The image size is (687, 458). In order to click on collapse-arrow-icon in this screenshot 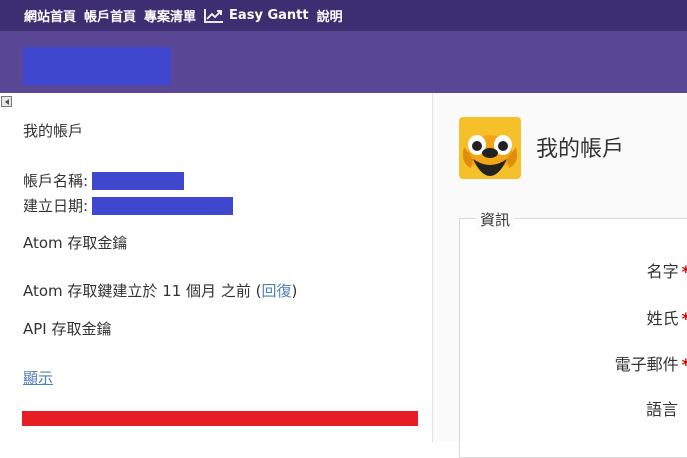, I will do `click(6, 101)`.